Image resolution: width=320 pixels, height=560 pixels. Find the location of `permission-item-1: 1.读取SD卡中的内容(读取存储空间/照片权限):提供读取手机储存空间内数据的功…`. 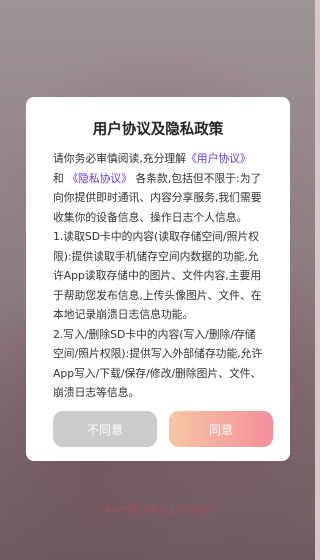

permission-item-1: 1.读取SD卡中的内容(读取存储空间/照片权限):提供读取手机储存空间内数据的功… is located at coordinates (157, 275).